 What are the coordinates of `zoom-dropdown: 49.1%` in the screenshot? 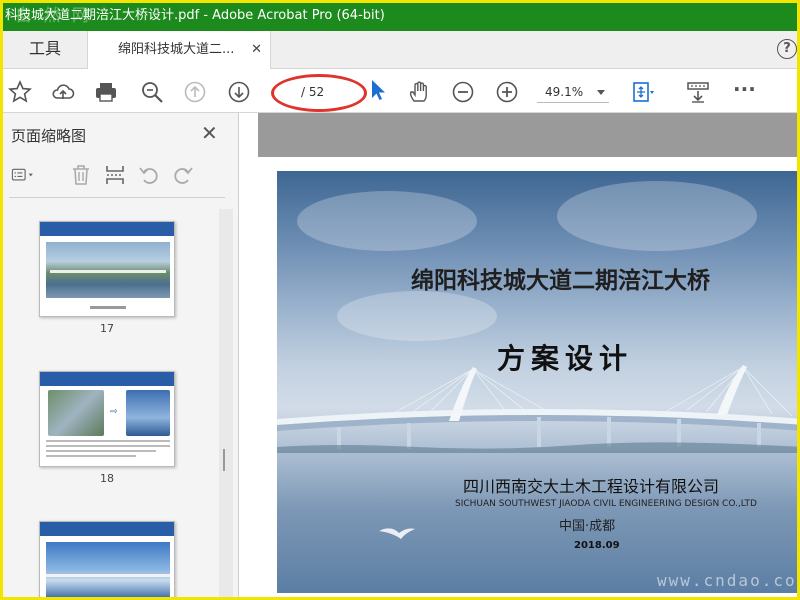 It's located at (573, 92).